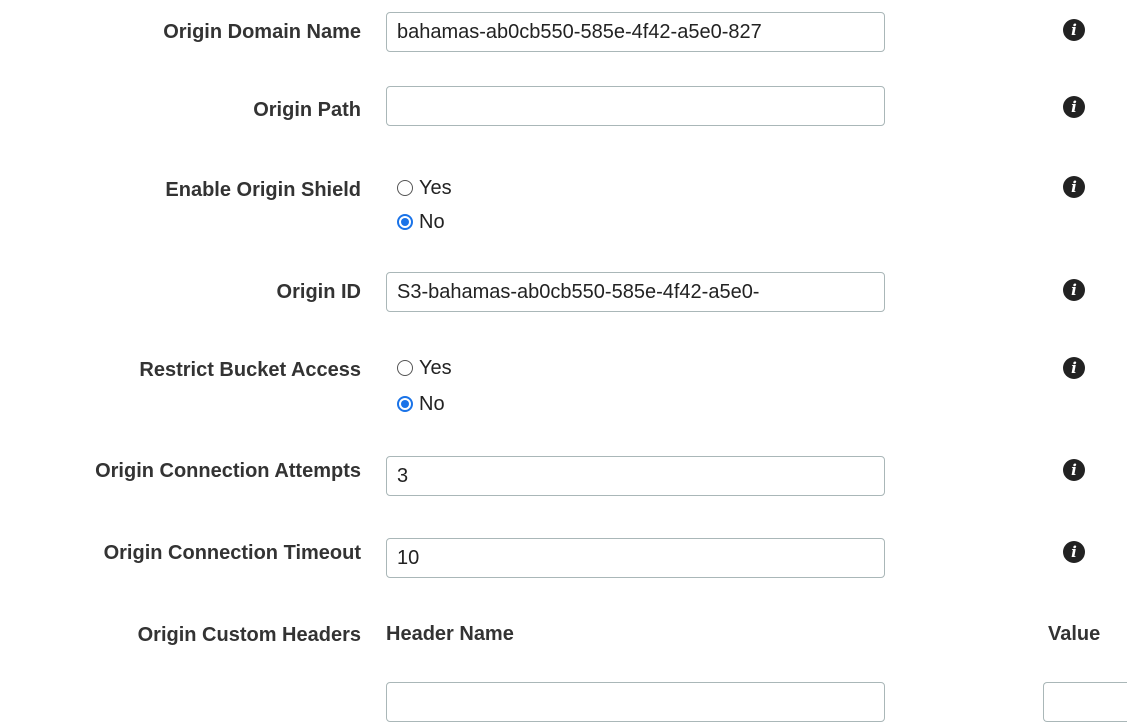  What do you see at coordinates (228, 471) in the screenshot?
I see `origin-connection-attempts-label: Origin Connection Attempts` at bounding box center [228, 471].